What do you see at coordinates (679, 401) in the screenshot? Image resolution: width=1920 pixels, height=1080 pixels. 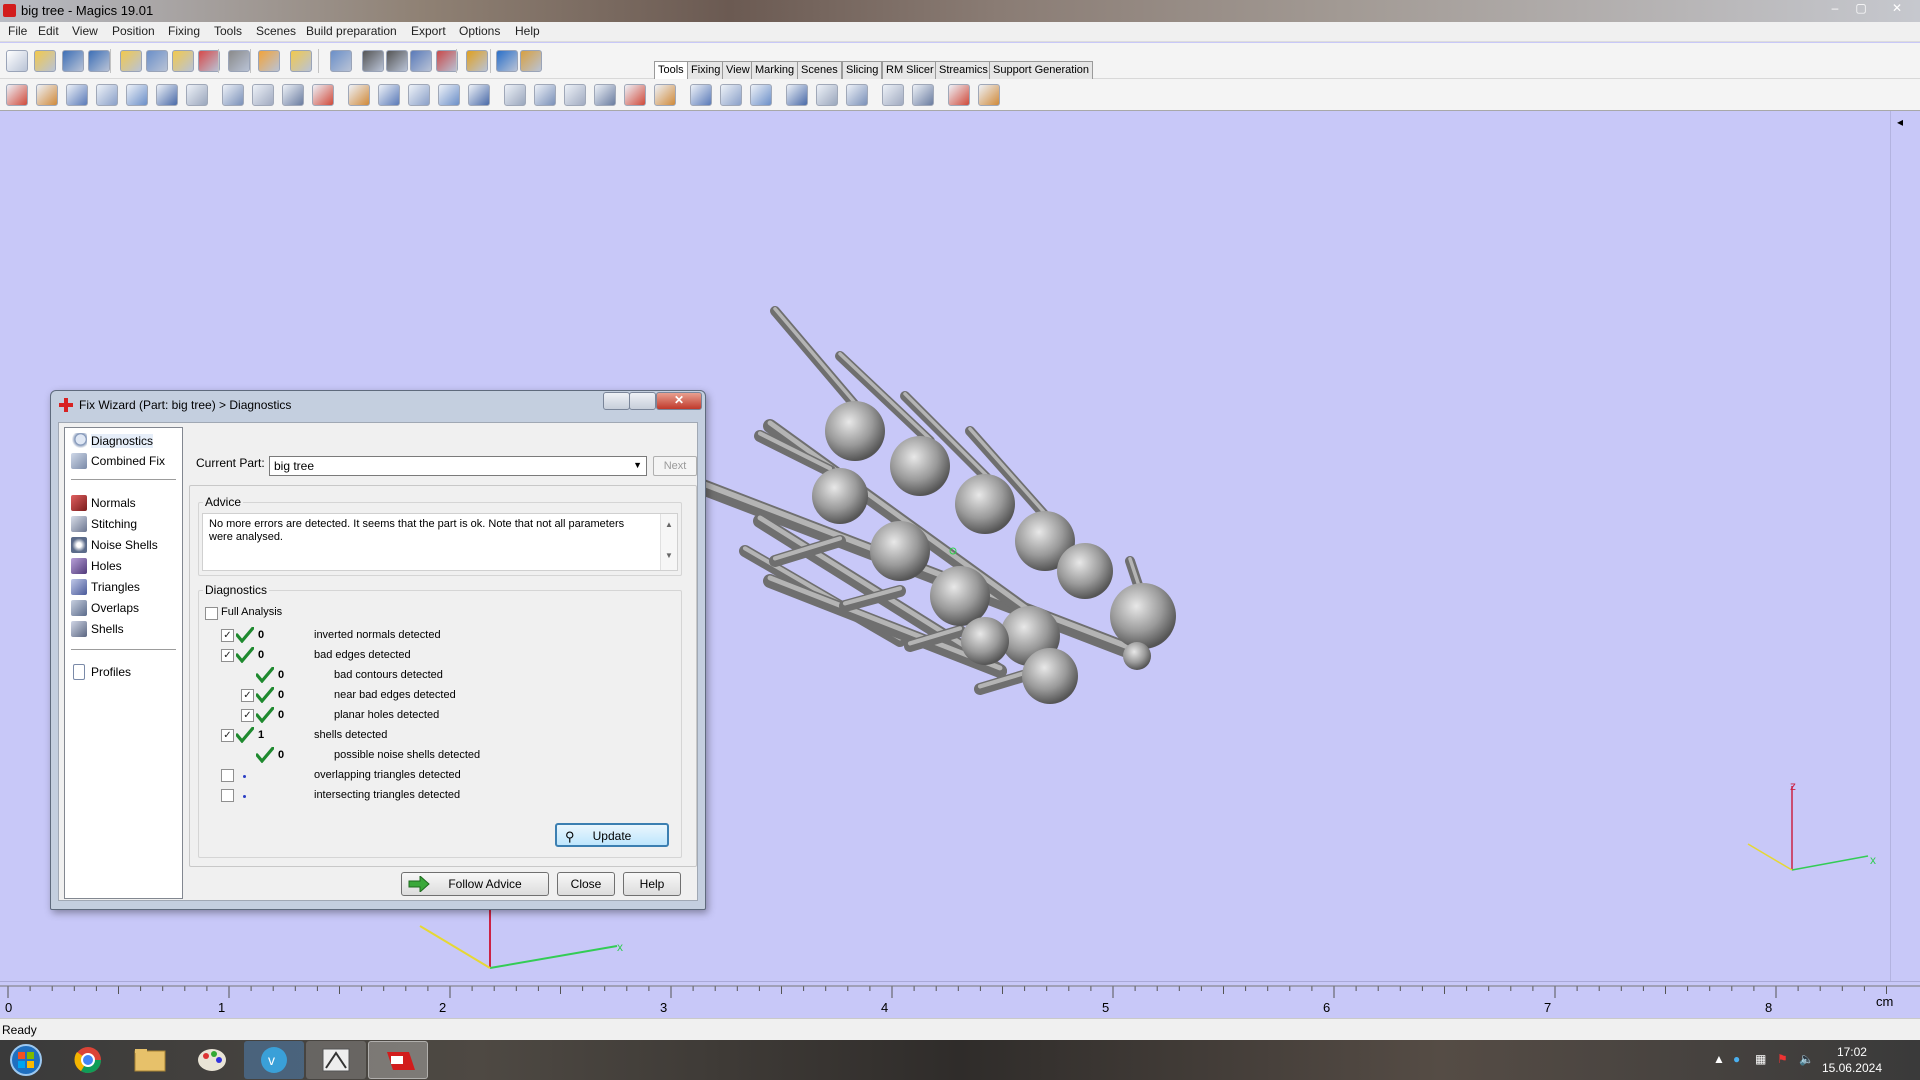 I see `dialog-close-button: ✕` at bounding box center [679, 401].